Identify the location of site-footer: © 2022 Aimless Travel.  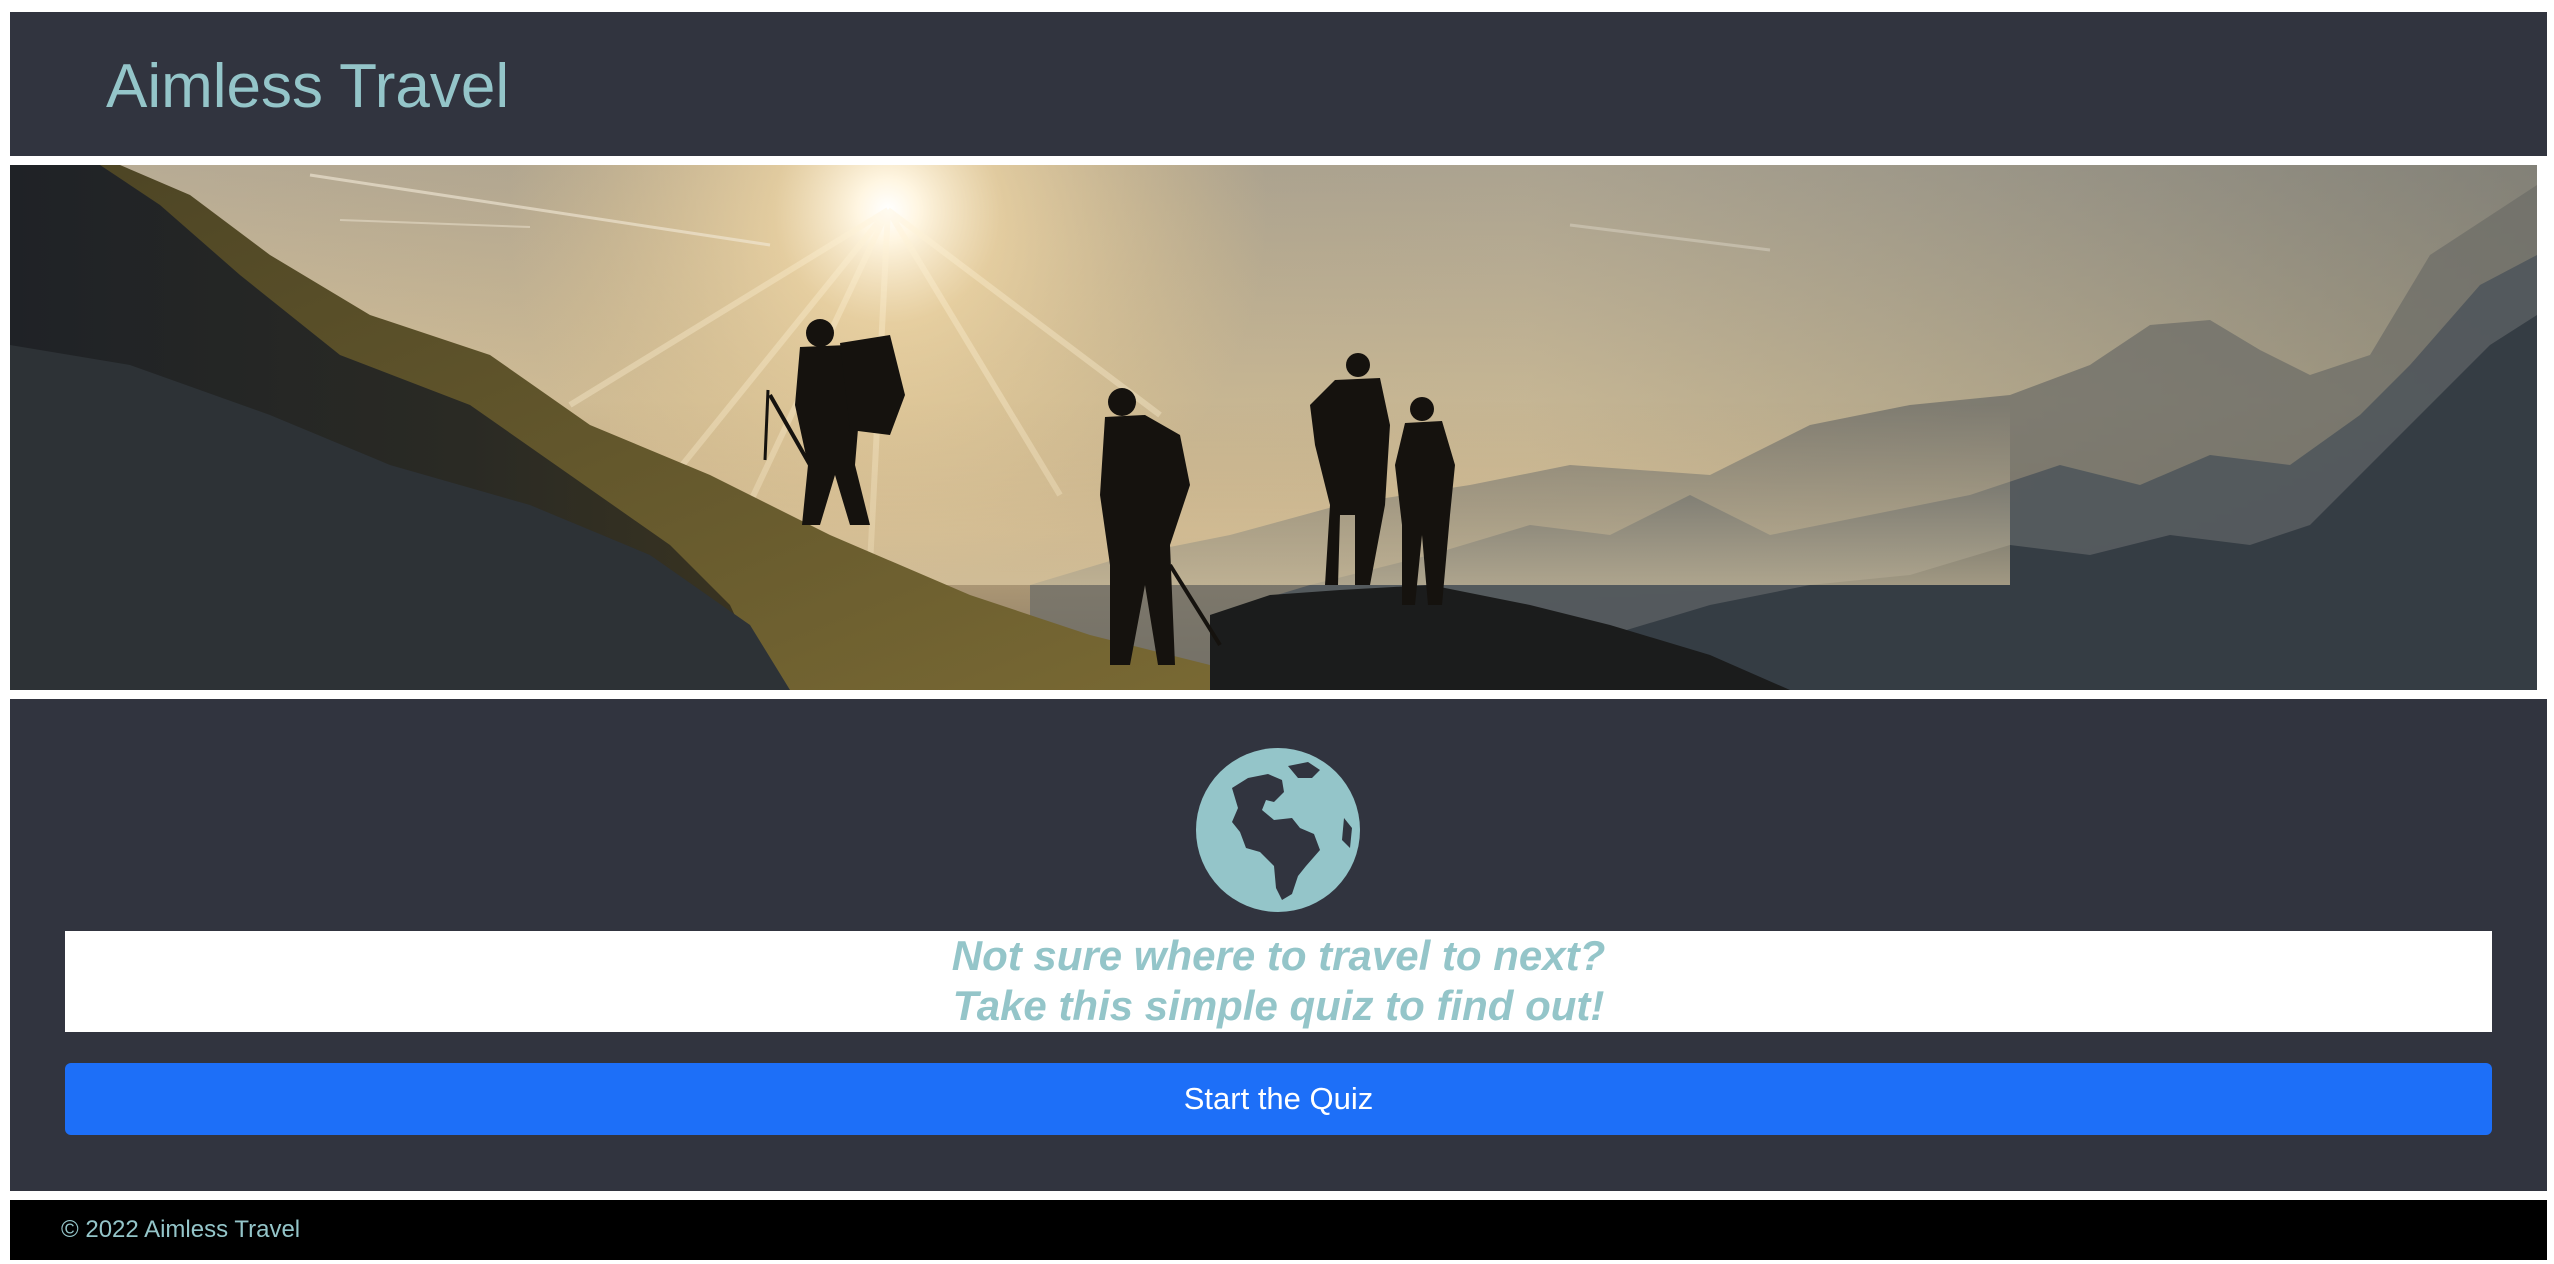
(1278, 1230).